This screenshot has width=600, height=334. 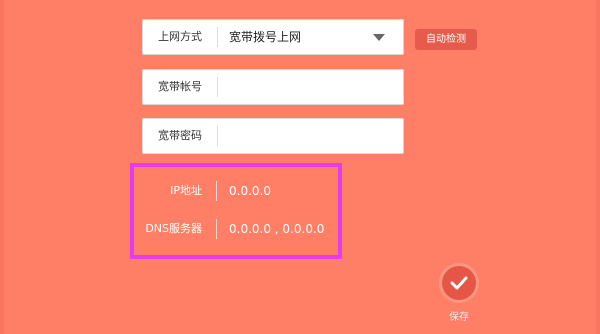 What do you see at coordinates (180, 135) in the screenshot?
I see `password-label: 宽带密码` at bounding box center [180, 135].